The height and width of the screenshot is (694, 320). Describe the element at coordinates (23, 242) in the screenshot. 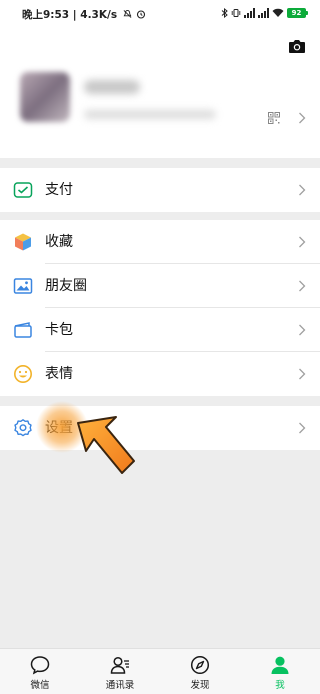

I see `favorites-cube-icon` at that location.